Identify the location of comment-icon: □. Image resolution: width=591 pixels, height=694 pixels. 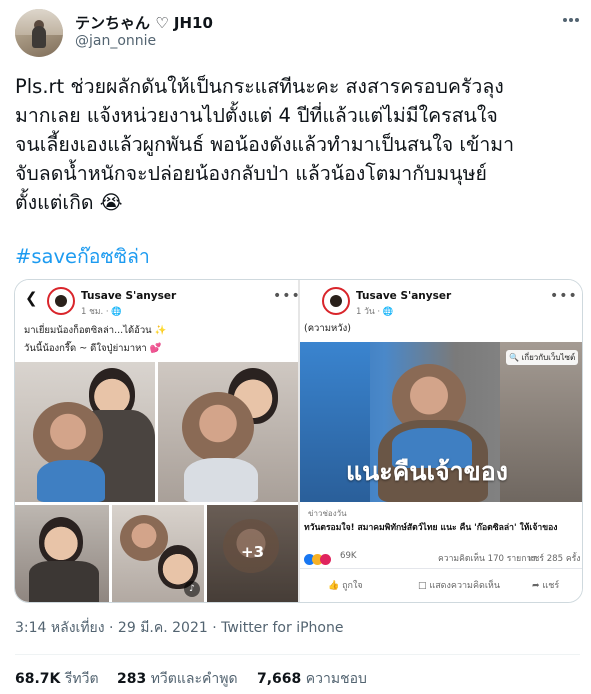
(422, 586).